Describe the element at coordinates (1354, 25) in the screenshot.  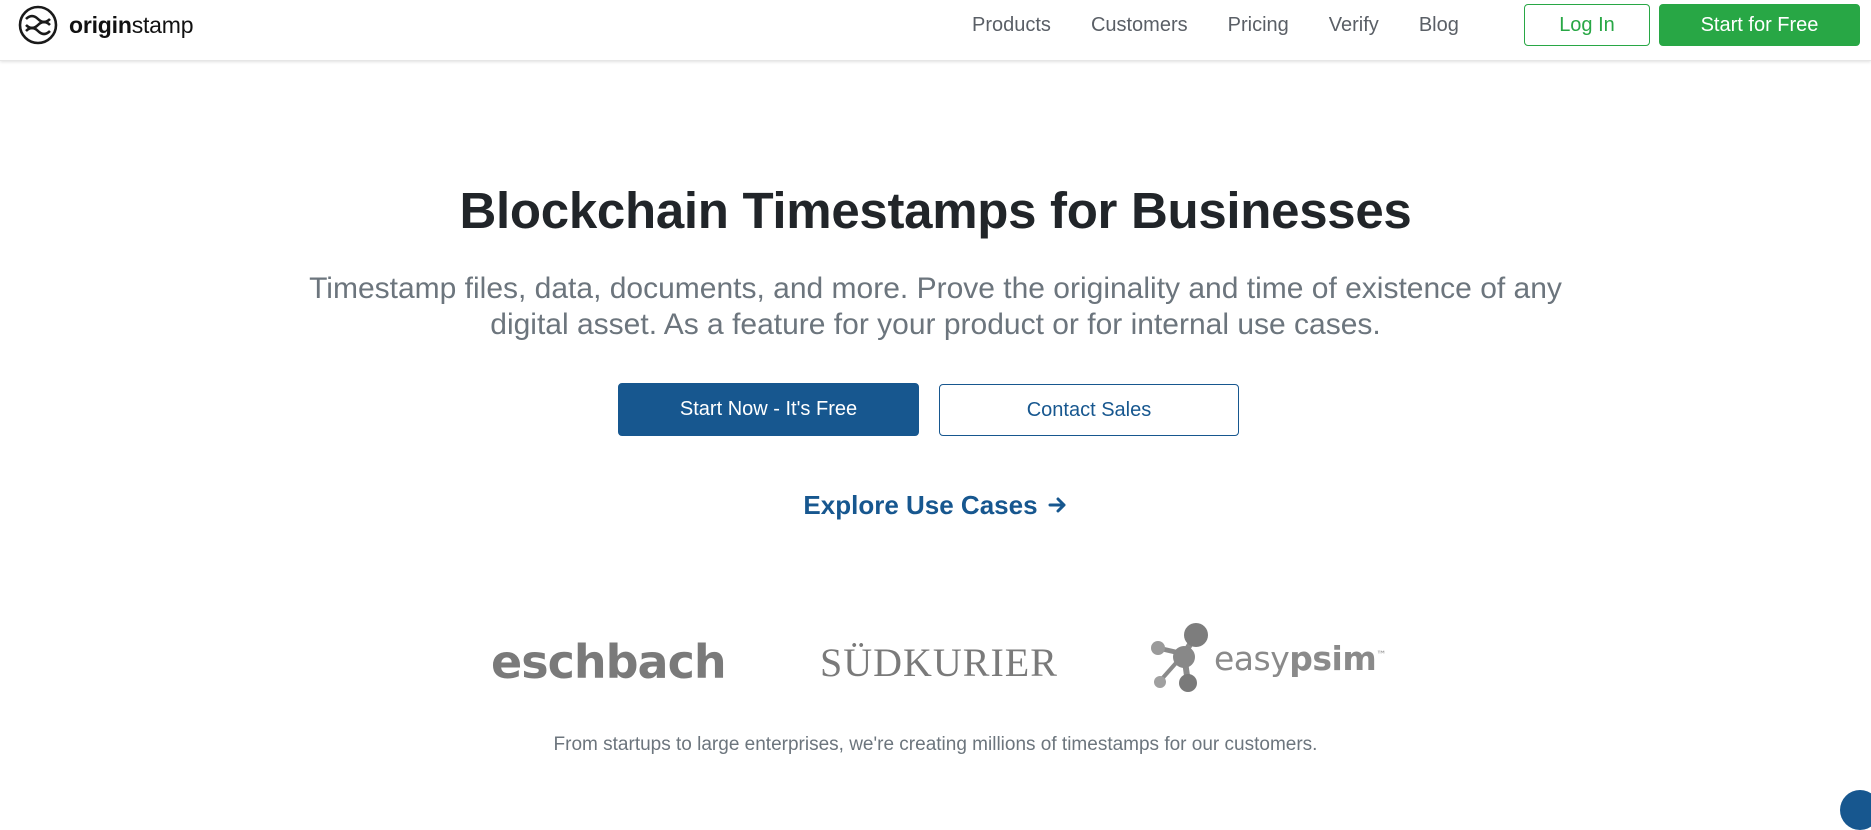
I see `nav-verify: Verify` at that location.